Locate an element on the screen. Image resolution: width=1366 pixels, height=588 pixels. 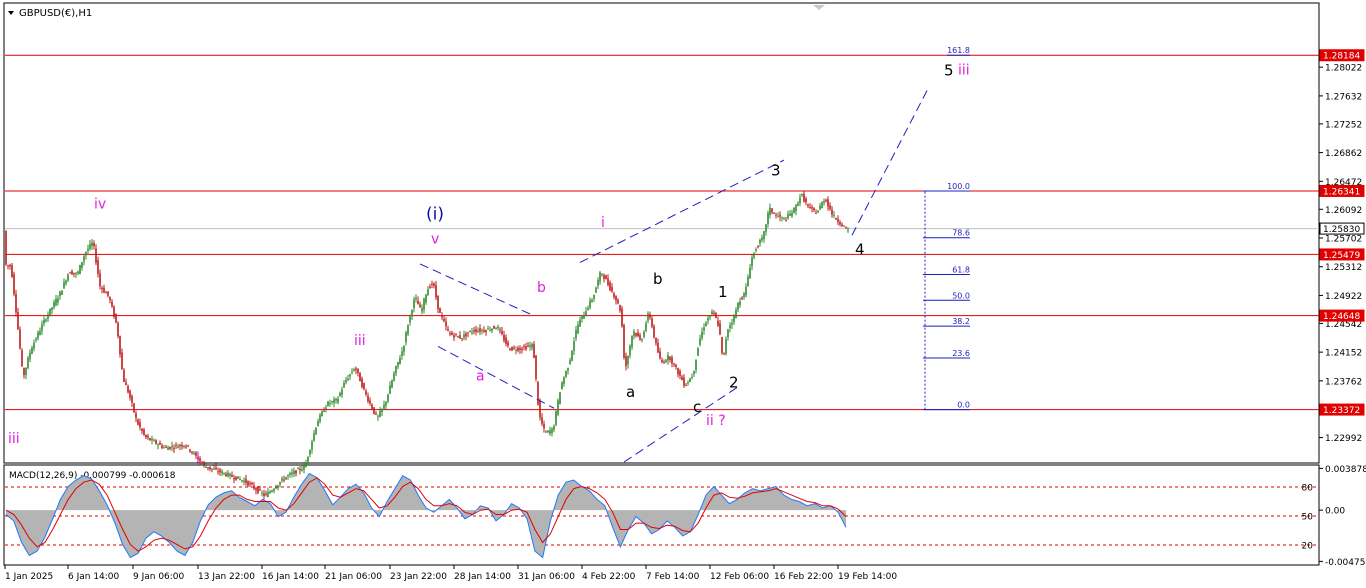
macd-level-label: 80 is located at coordinates (1308, 489).